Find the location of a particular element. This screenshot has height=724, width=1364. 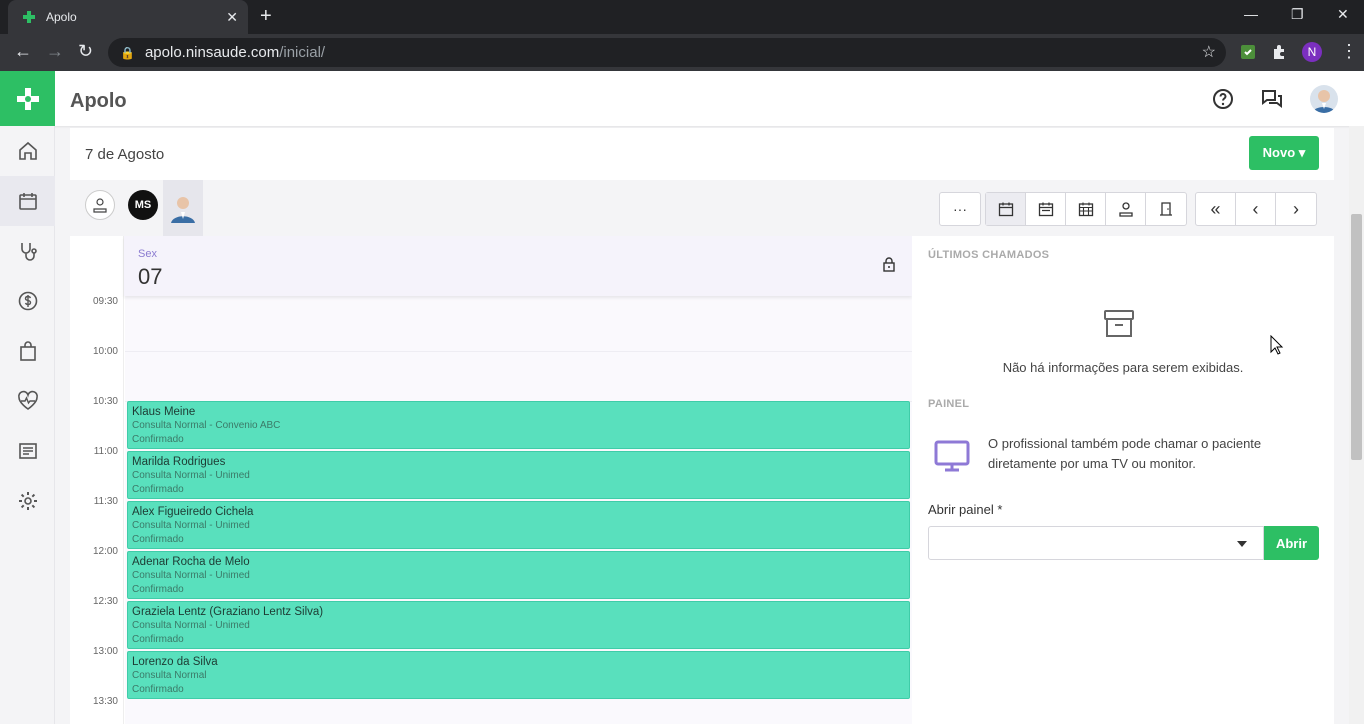

professional-view-button is located at coordinates (1126, 209).